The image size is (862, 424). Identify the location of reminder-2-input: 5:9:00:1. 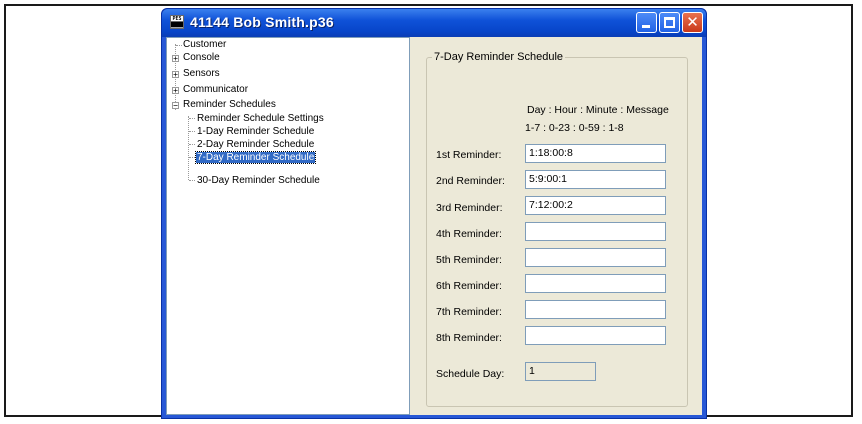
(595, 179).